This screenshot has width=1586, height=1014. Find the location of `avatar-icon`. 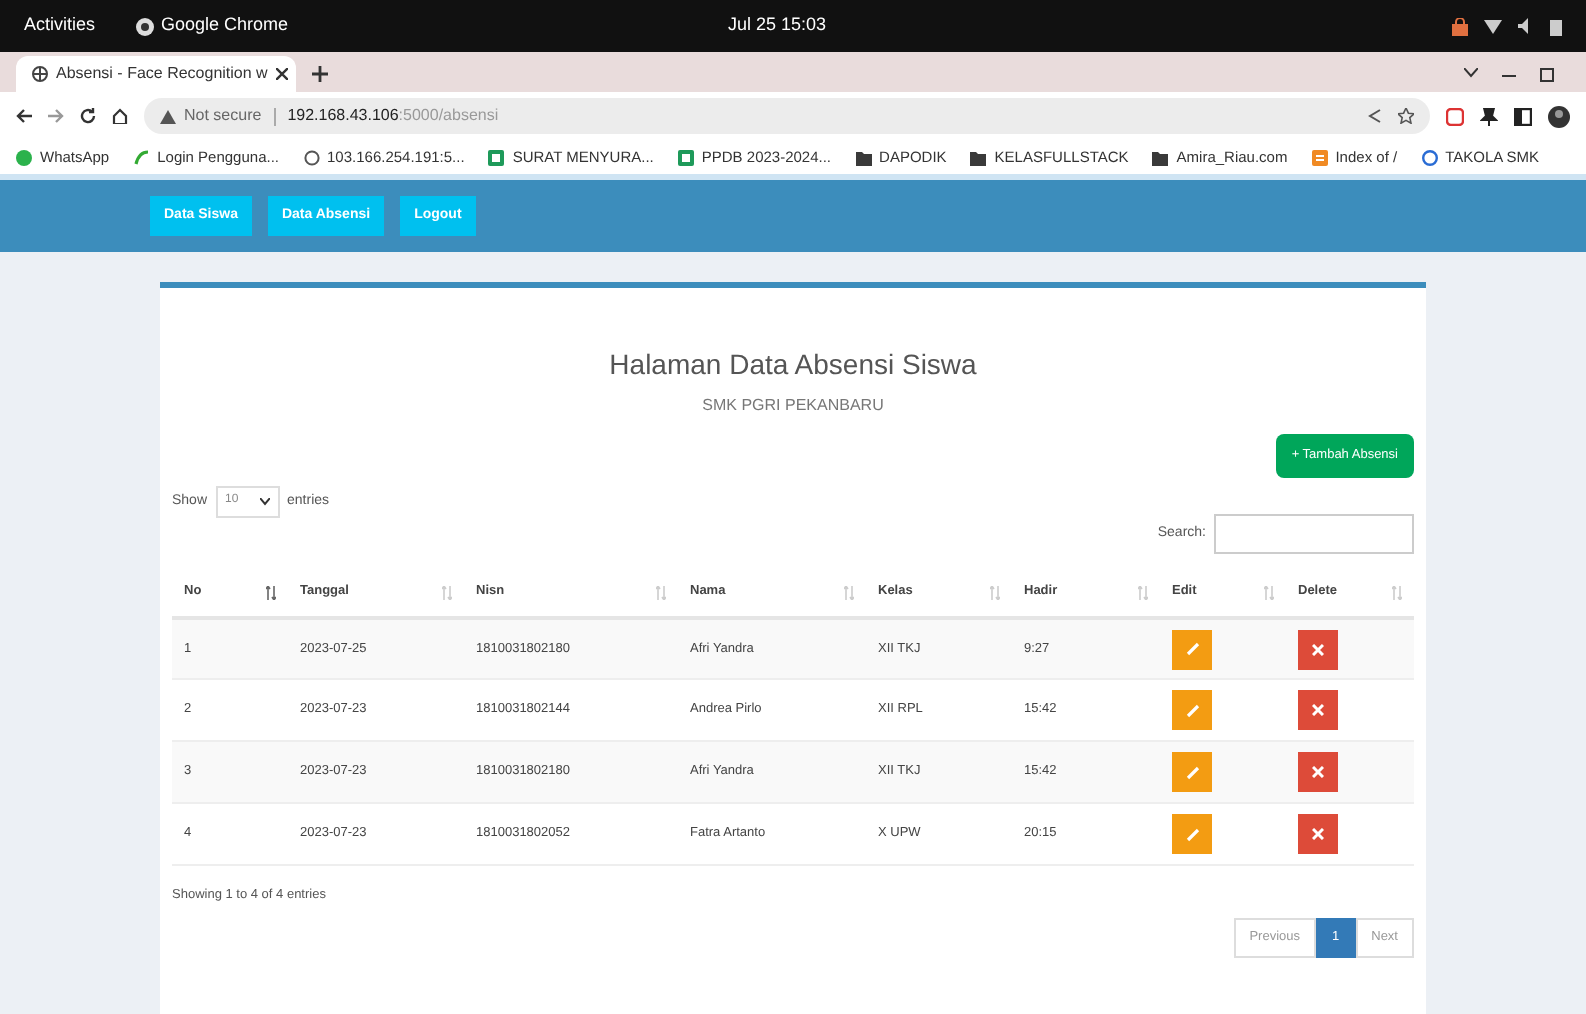

avatar-icon is located at coordinates (1559, 116).